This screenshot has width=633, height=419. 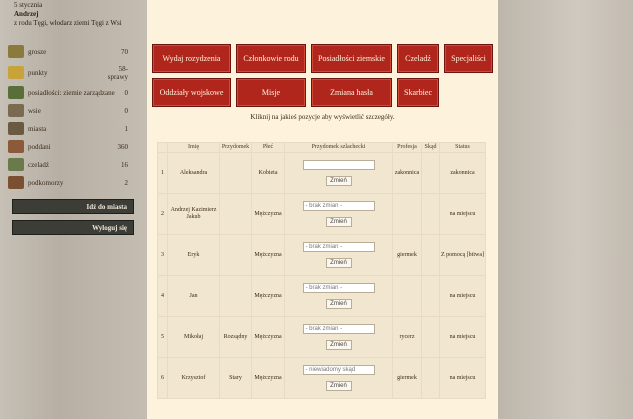 What do you see at coordinates (193, 296) in the screenshot?
I see `name-cell: Jan` at bounding box center [193, 296].